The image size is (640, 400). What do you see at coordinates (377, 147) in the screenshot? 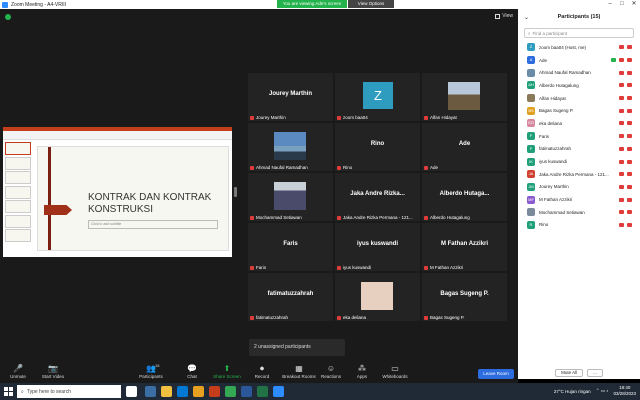
I see `video-tile: Rino Rino` at bounding box center [377, 147].